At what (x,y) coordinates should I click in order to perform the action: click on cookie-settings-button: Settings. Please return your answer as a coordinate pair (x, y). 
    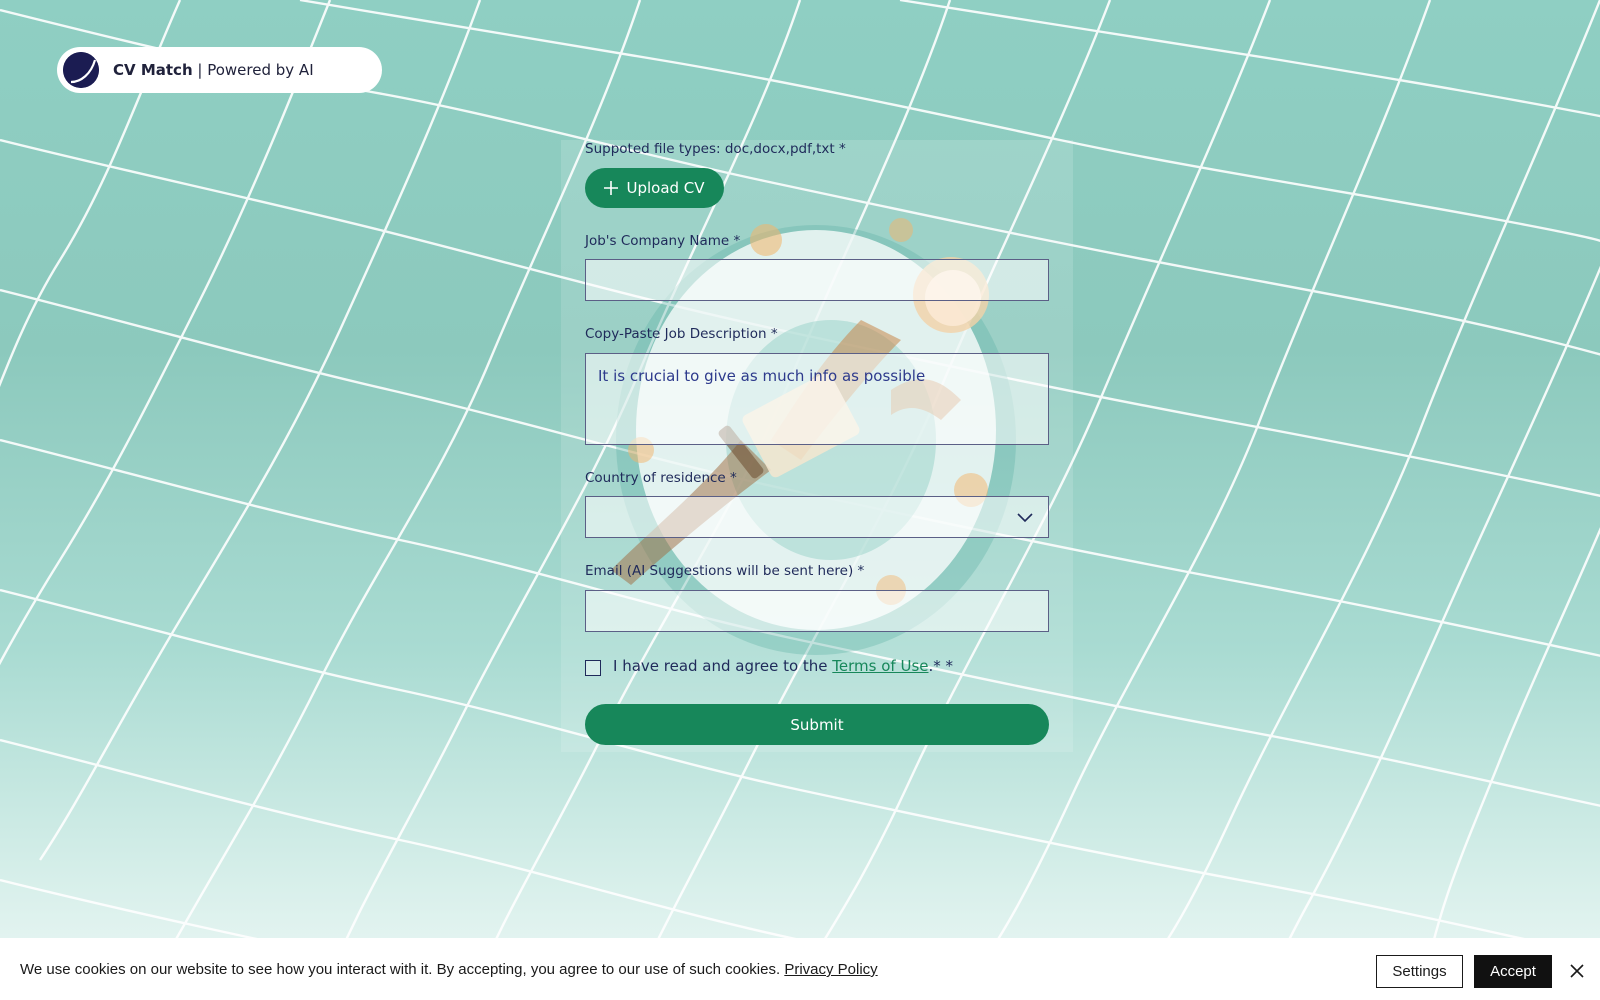
    Looking at the image, I should click on (1419, 971).